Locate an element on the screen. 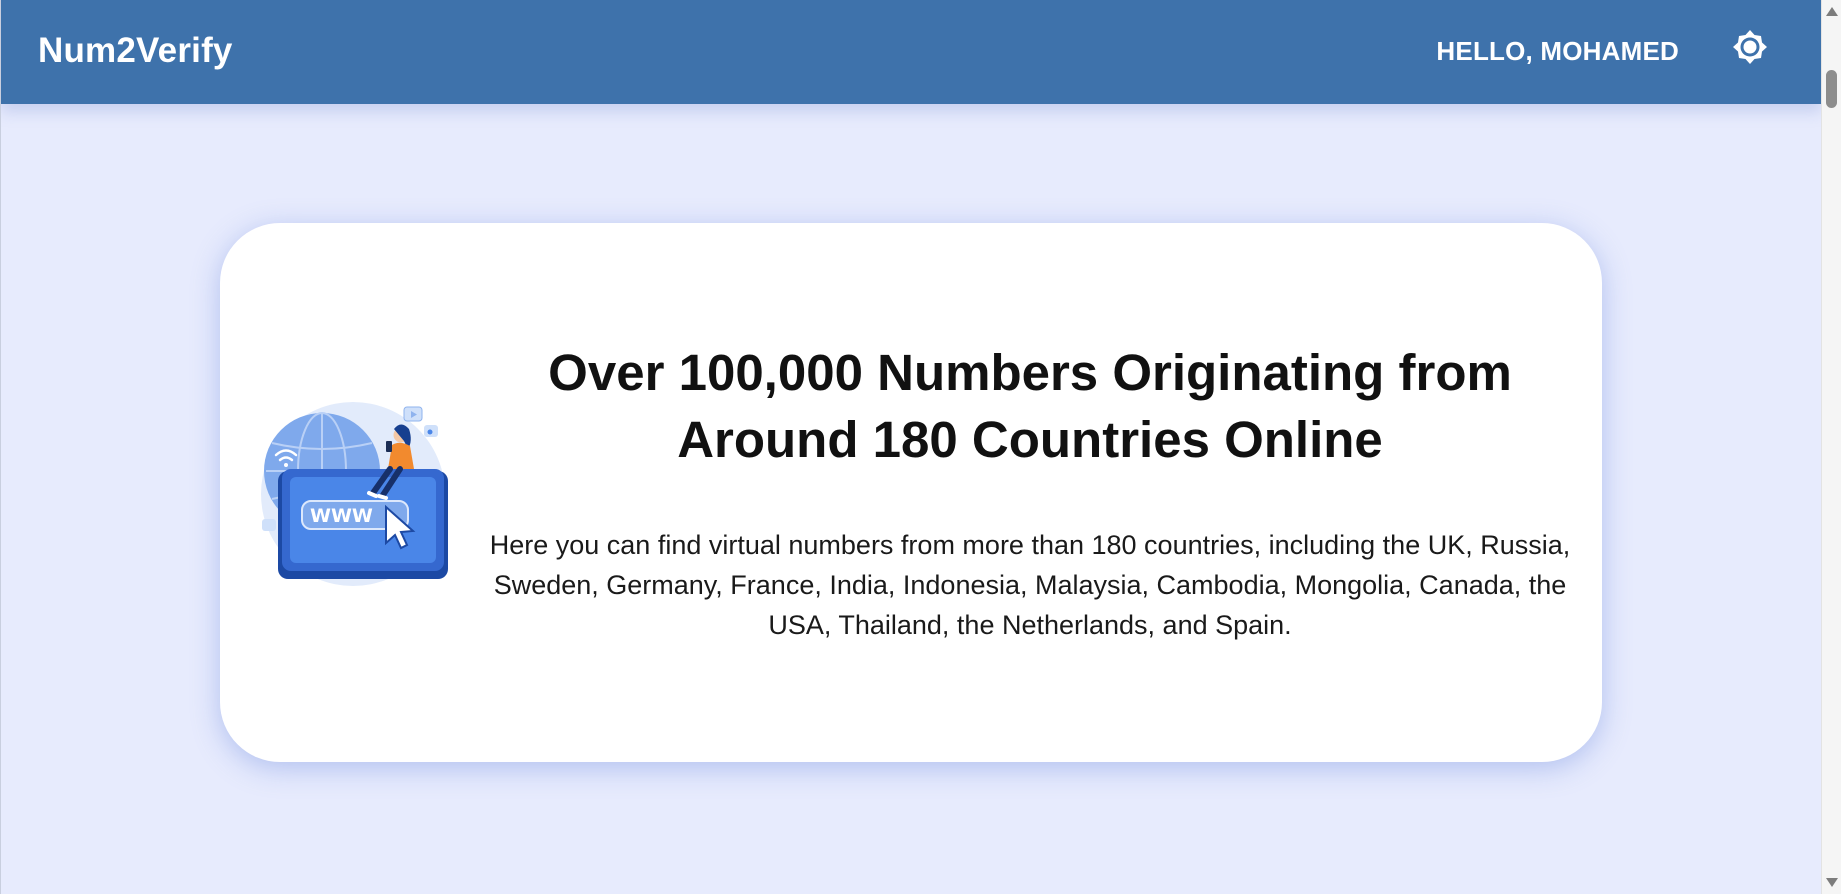 Image resolution: width=1841 pixels, height=894 pixels. www-laptop-illustration: WWW is located at coordinates (353, 494).